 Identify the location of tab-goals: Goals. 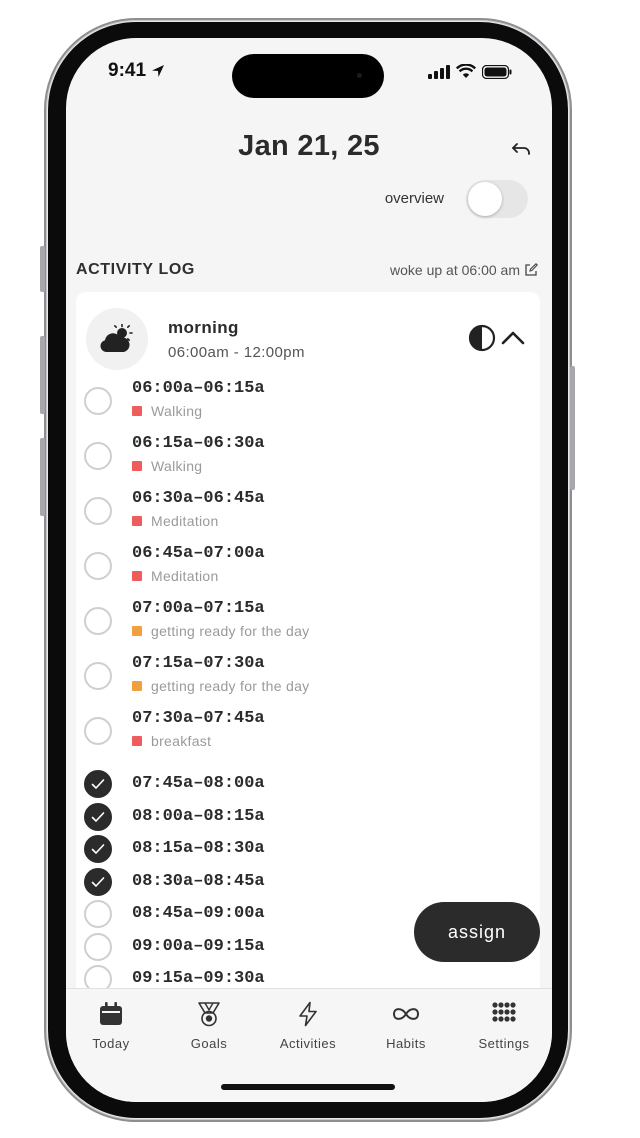
(209, 1026).